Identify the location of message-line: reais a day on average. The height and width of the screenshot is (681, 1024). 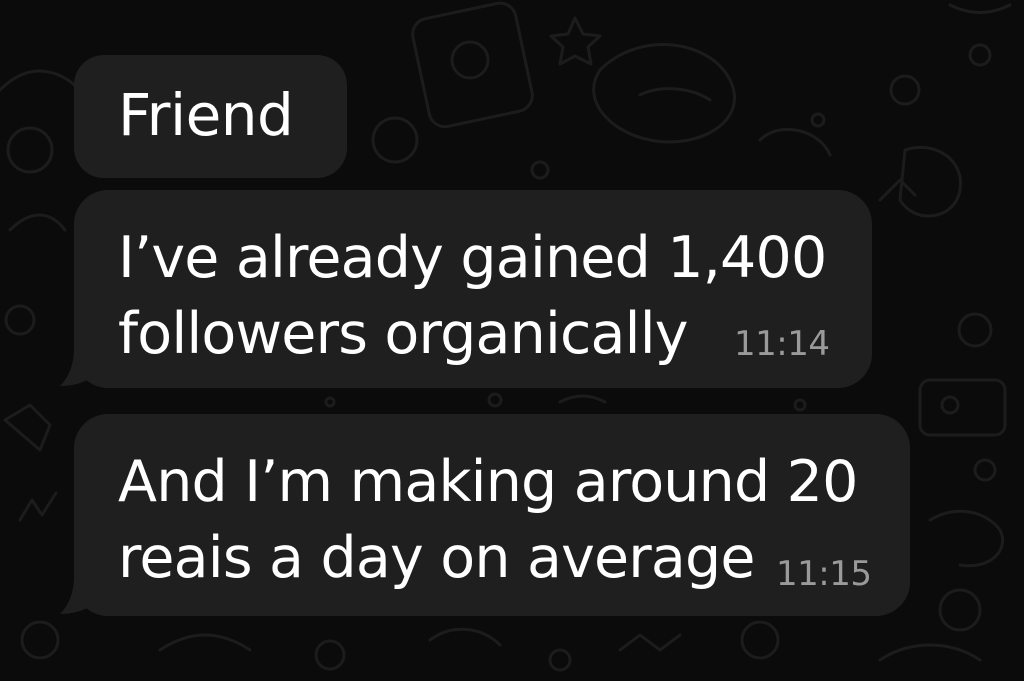
(437, 558).